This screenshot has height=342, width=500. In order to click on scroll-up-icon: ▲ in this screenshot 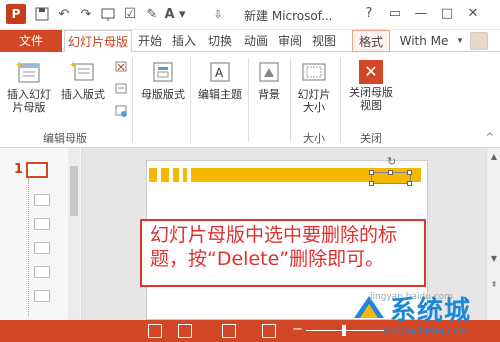, I will do `click(494, 157)`.